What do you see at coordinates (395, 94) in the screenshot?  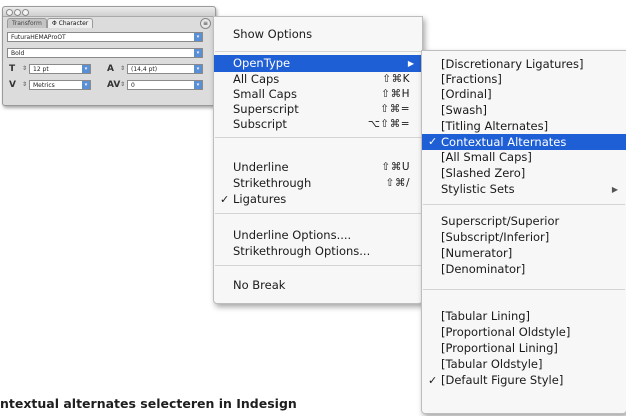 I see `menu-item-shortcut: ⇧⌘H` at bounding box center [395, 94].